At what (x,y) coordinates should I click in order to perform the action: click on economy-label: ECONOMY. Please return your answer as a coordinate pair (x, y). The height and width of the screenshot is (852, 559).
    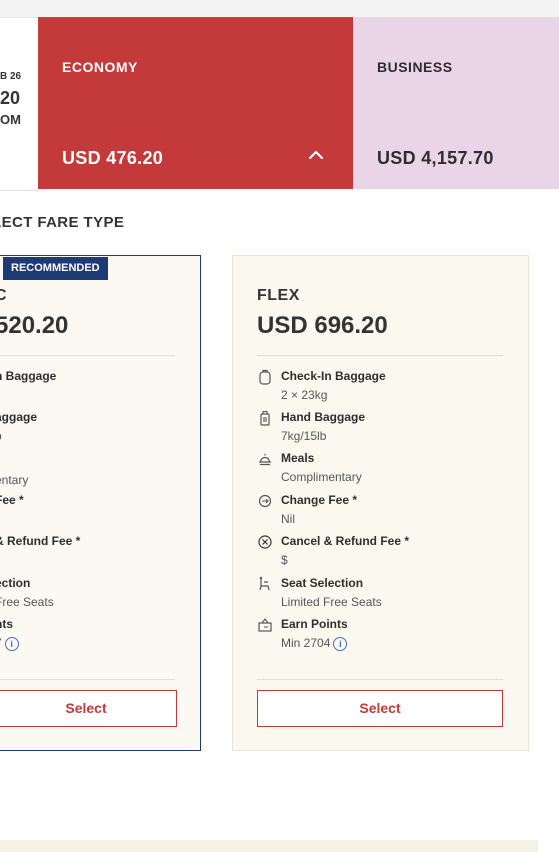
    Looking at the image, I should click on (100, 67).